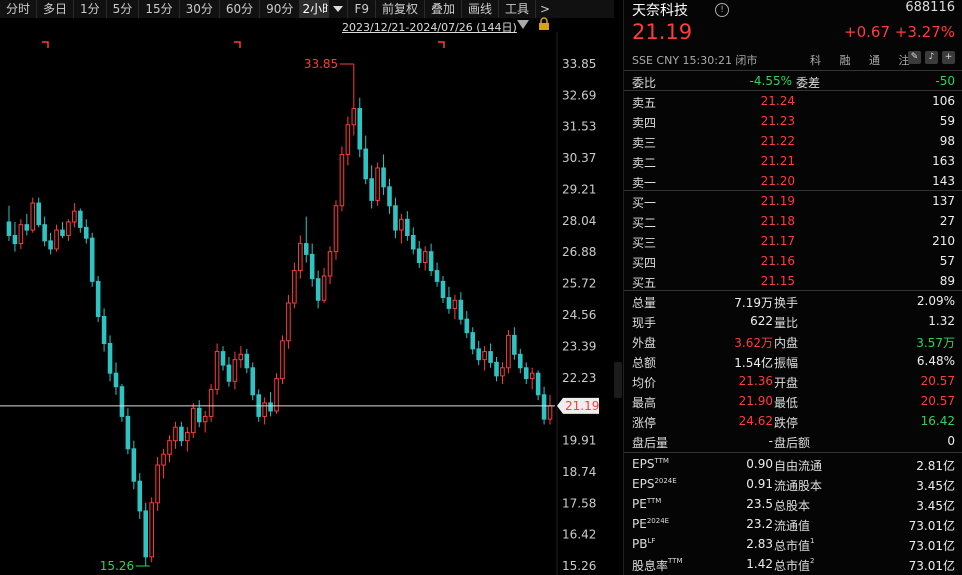 The width and height of the screenshot is (962, 575). Describe the element at coordinates (644, 383) in the screenshot. I see `stat-label: 均价` at that location.